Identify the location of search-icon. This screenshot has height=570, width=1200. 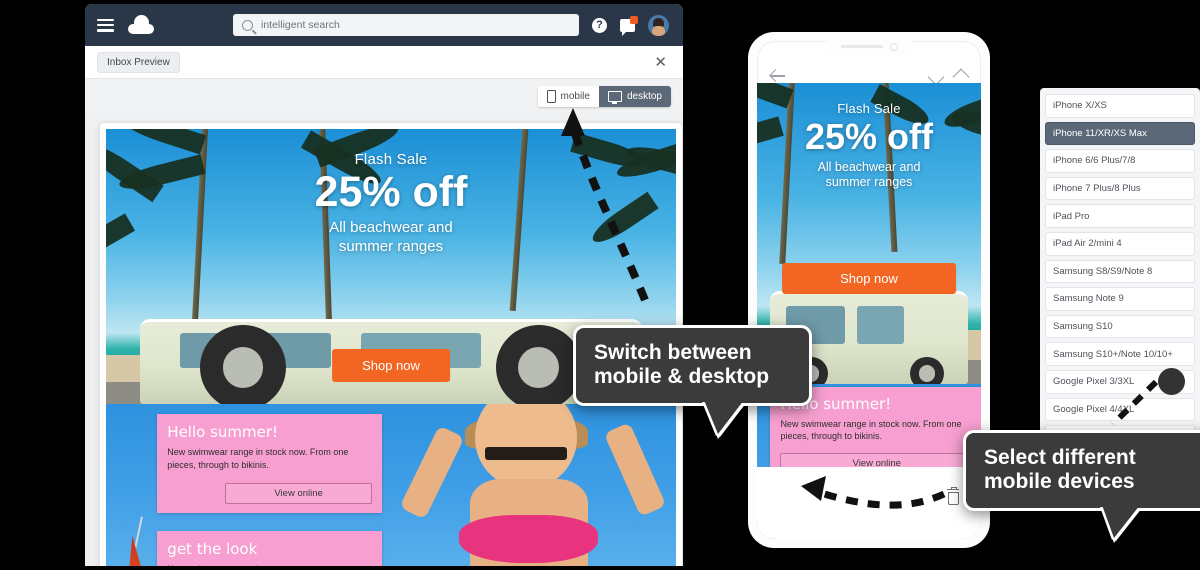
(247, 25).